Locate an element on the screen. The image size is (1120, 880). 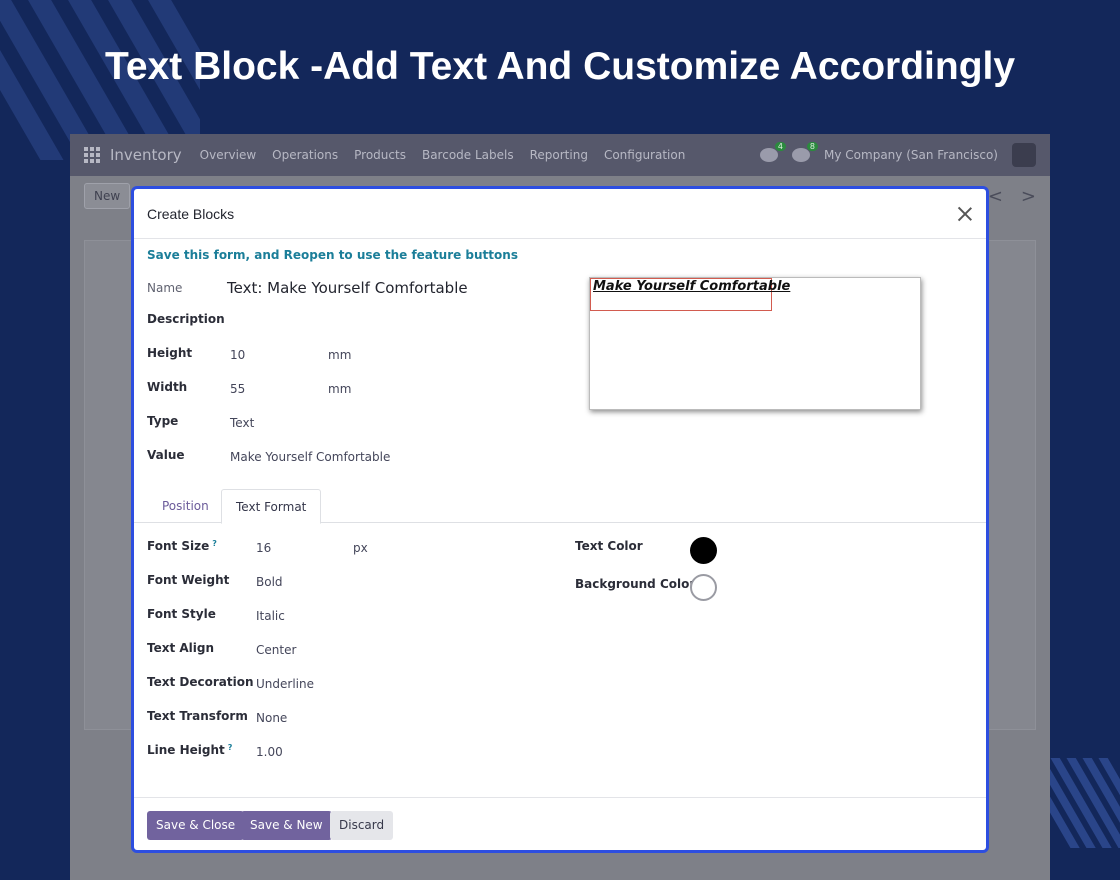
text-decoration-label: Text Decoration is located at coordinates (200, 682).